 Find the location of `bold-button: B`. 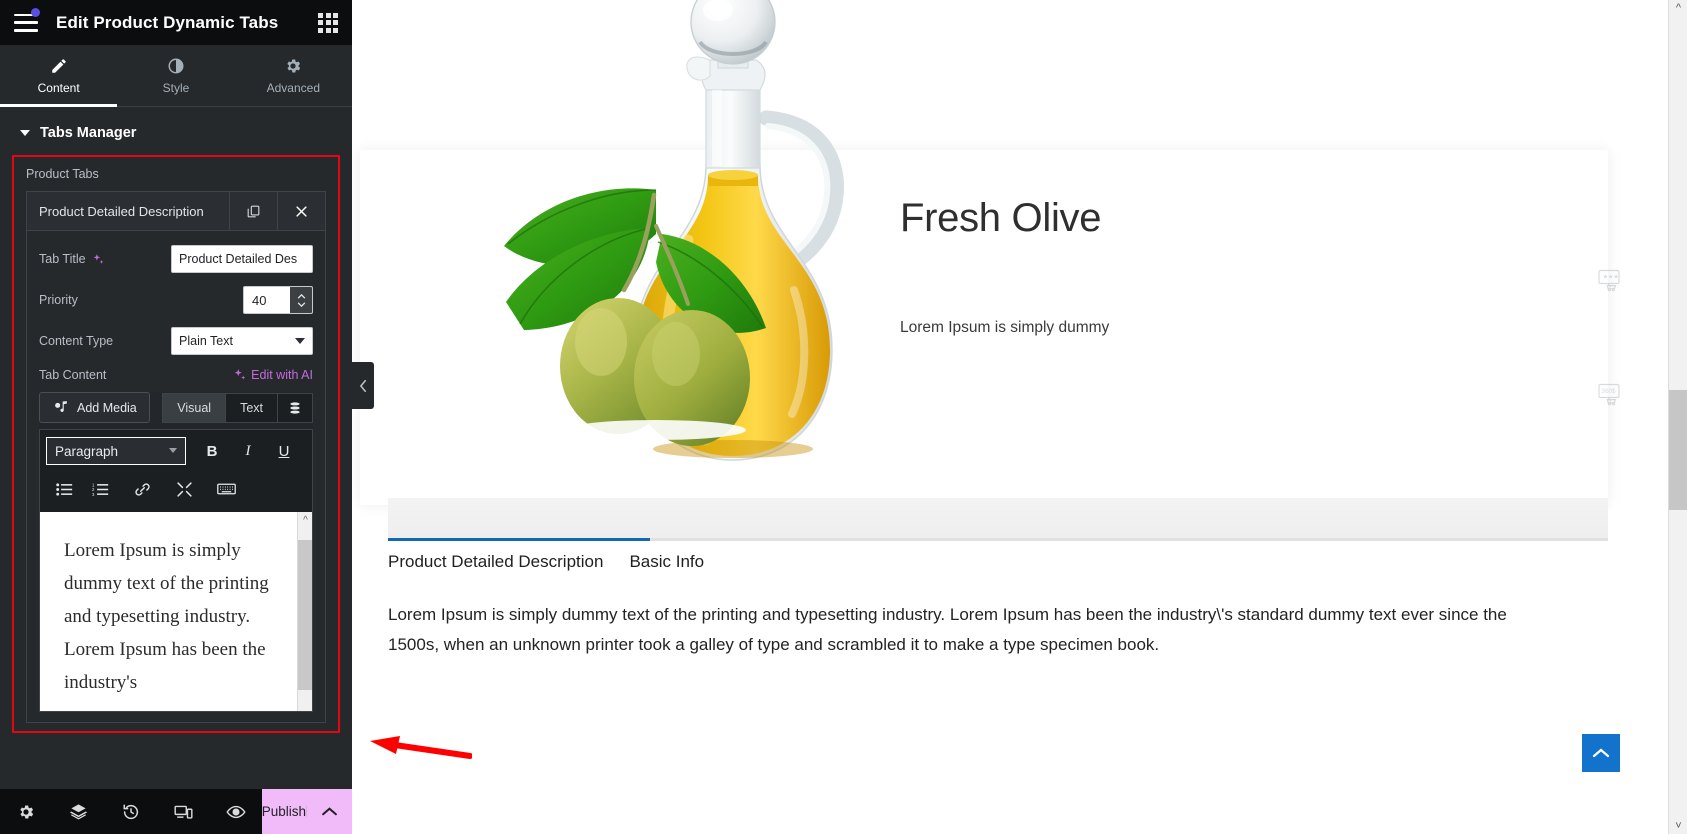

bold-button: B is located at coordinates (212, 451).